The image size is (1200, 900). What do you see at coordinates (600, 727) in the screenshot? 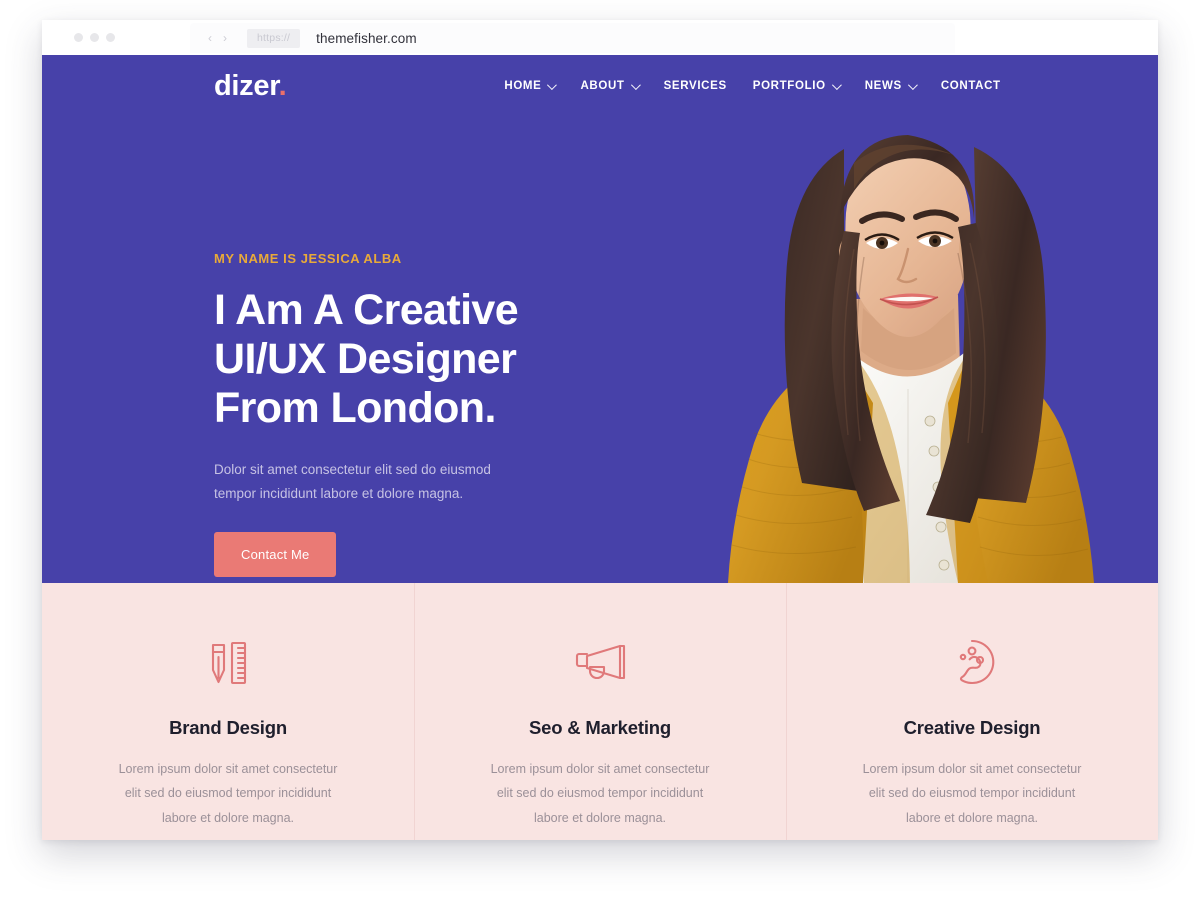
I see `service-title: Seo & Marketing` at bounding box center [600, 727].